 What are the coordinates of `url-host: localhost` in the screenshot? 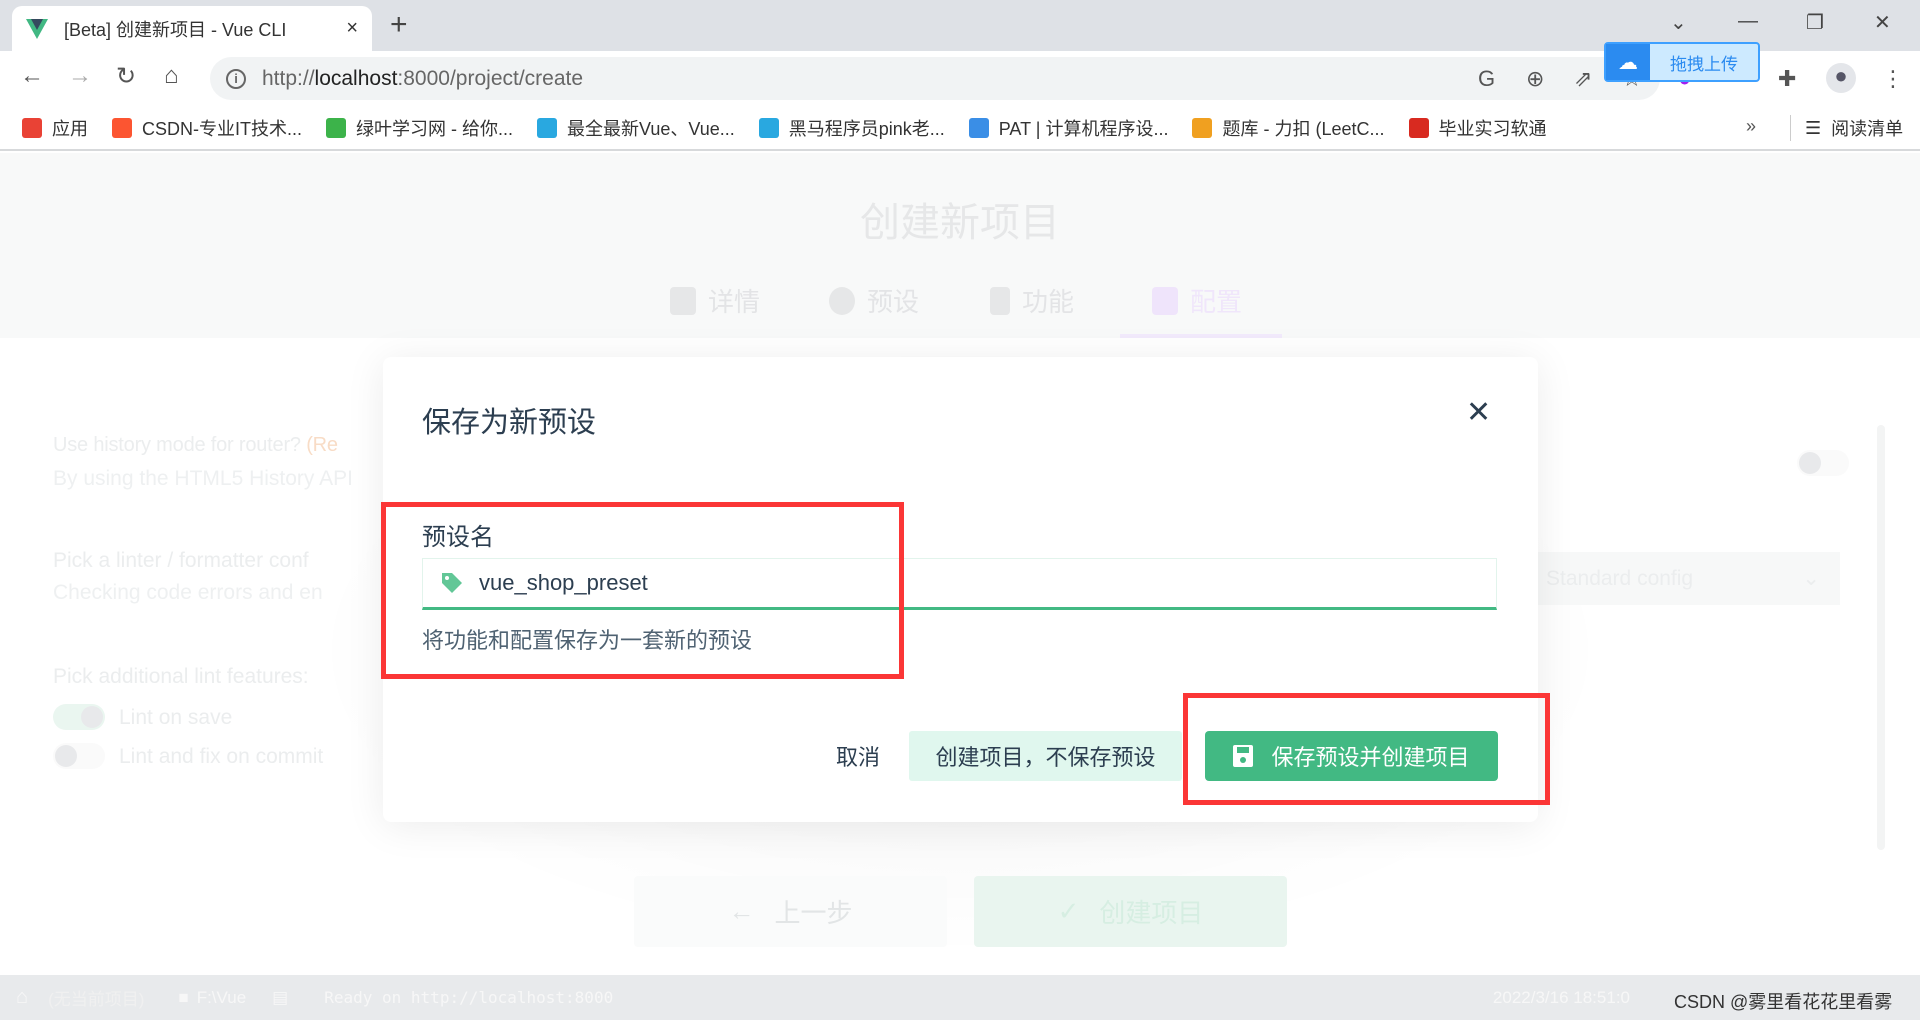 It's located at (356, 78).